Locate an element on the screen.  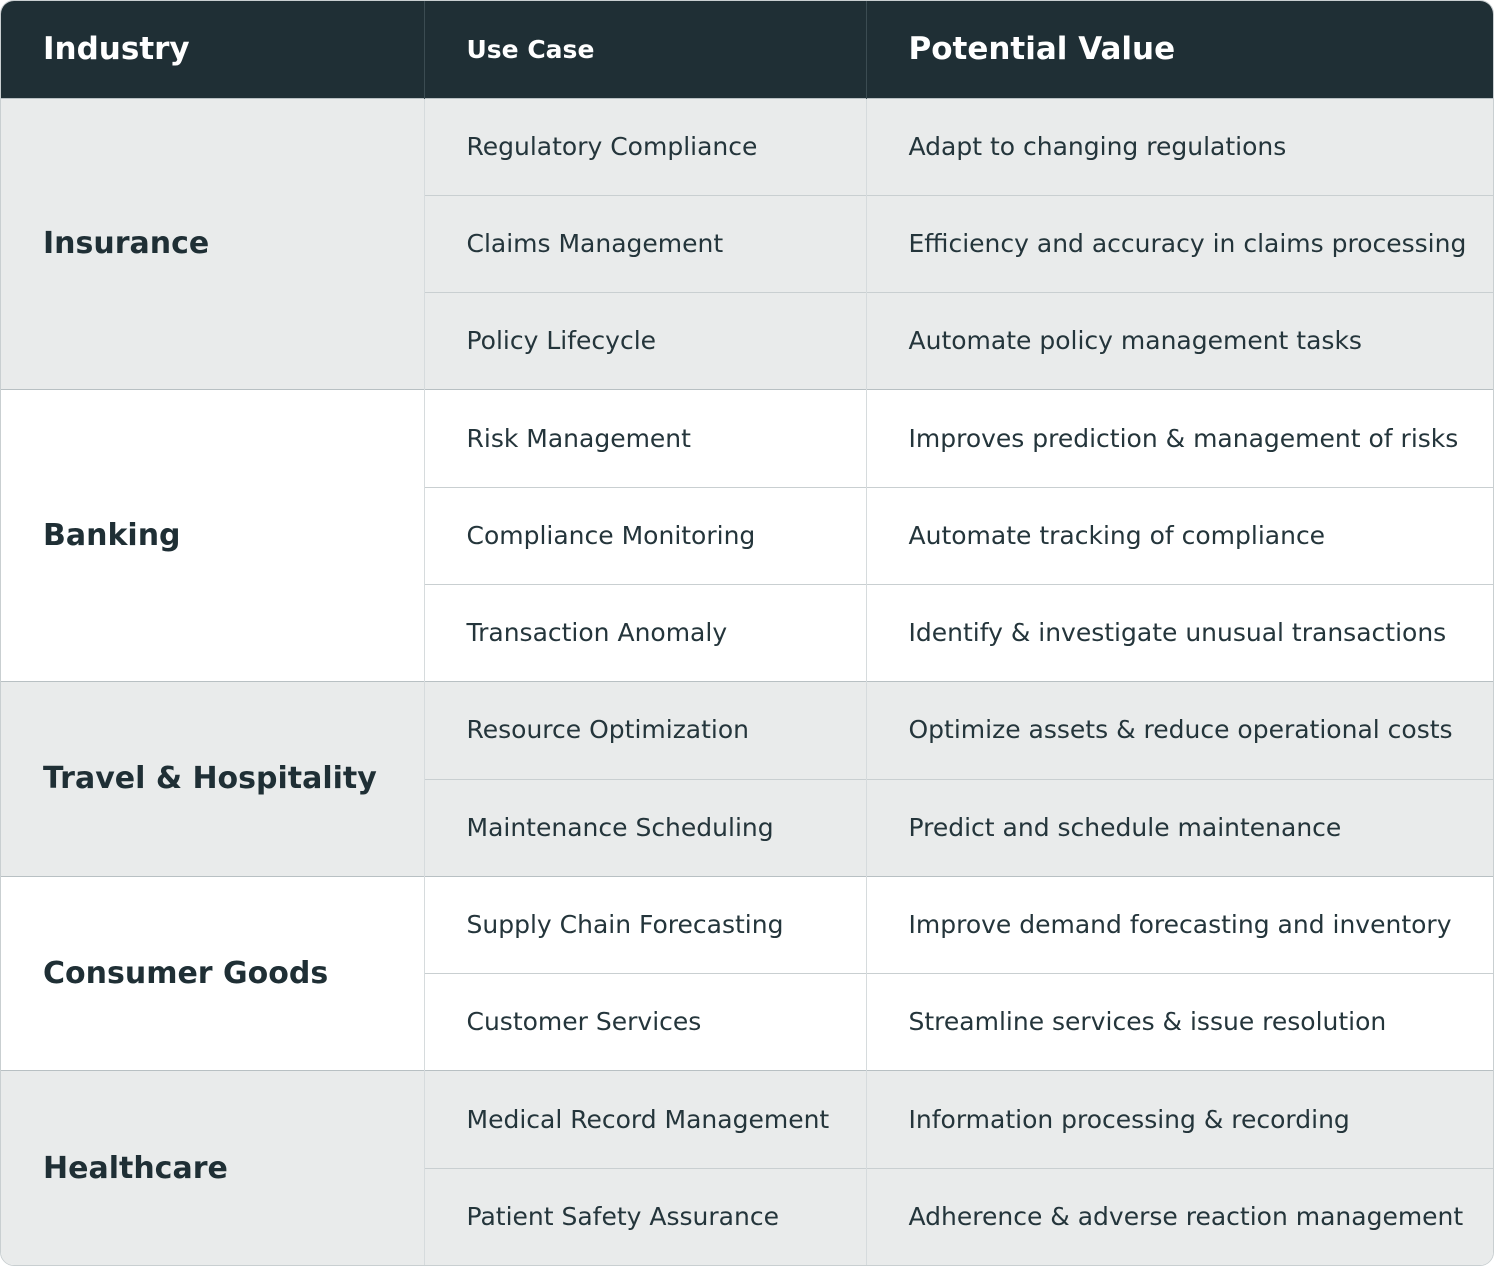
use-case-cell: Customer Services is located at coordinates (644, 1022).